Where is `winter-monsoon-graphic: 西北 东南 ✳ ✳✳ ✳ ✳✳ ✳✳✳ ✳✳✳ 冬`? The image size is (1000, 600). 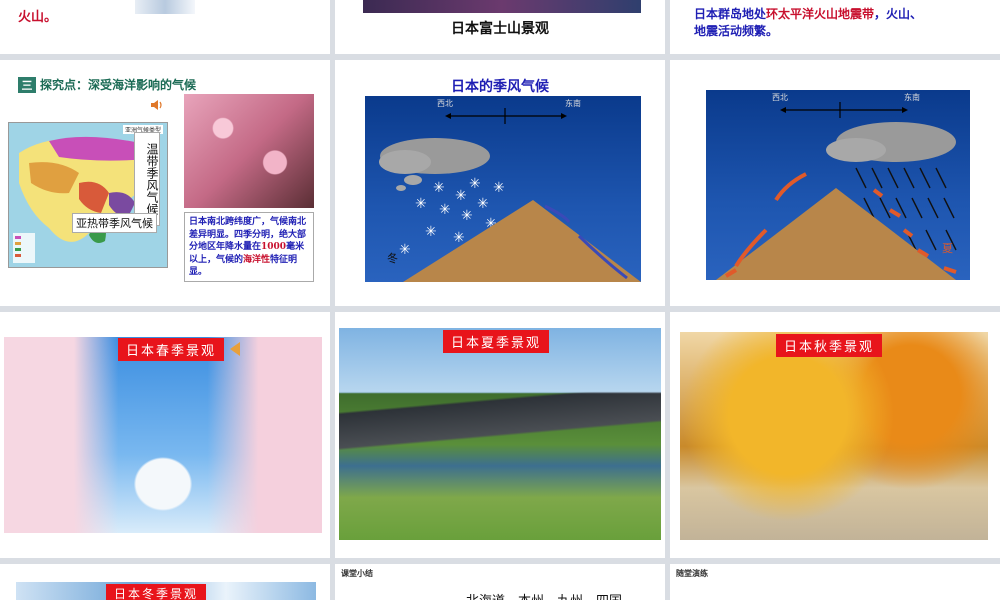
winter-monsoon-graphic: 西北 东南 ✳ ✳✳ ✳ ✳✳ ✳✳✳ ✳✳✳ 冬 is located at coordinates (510, 190).